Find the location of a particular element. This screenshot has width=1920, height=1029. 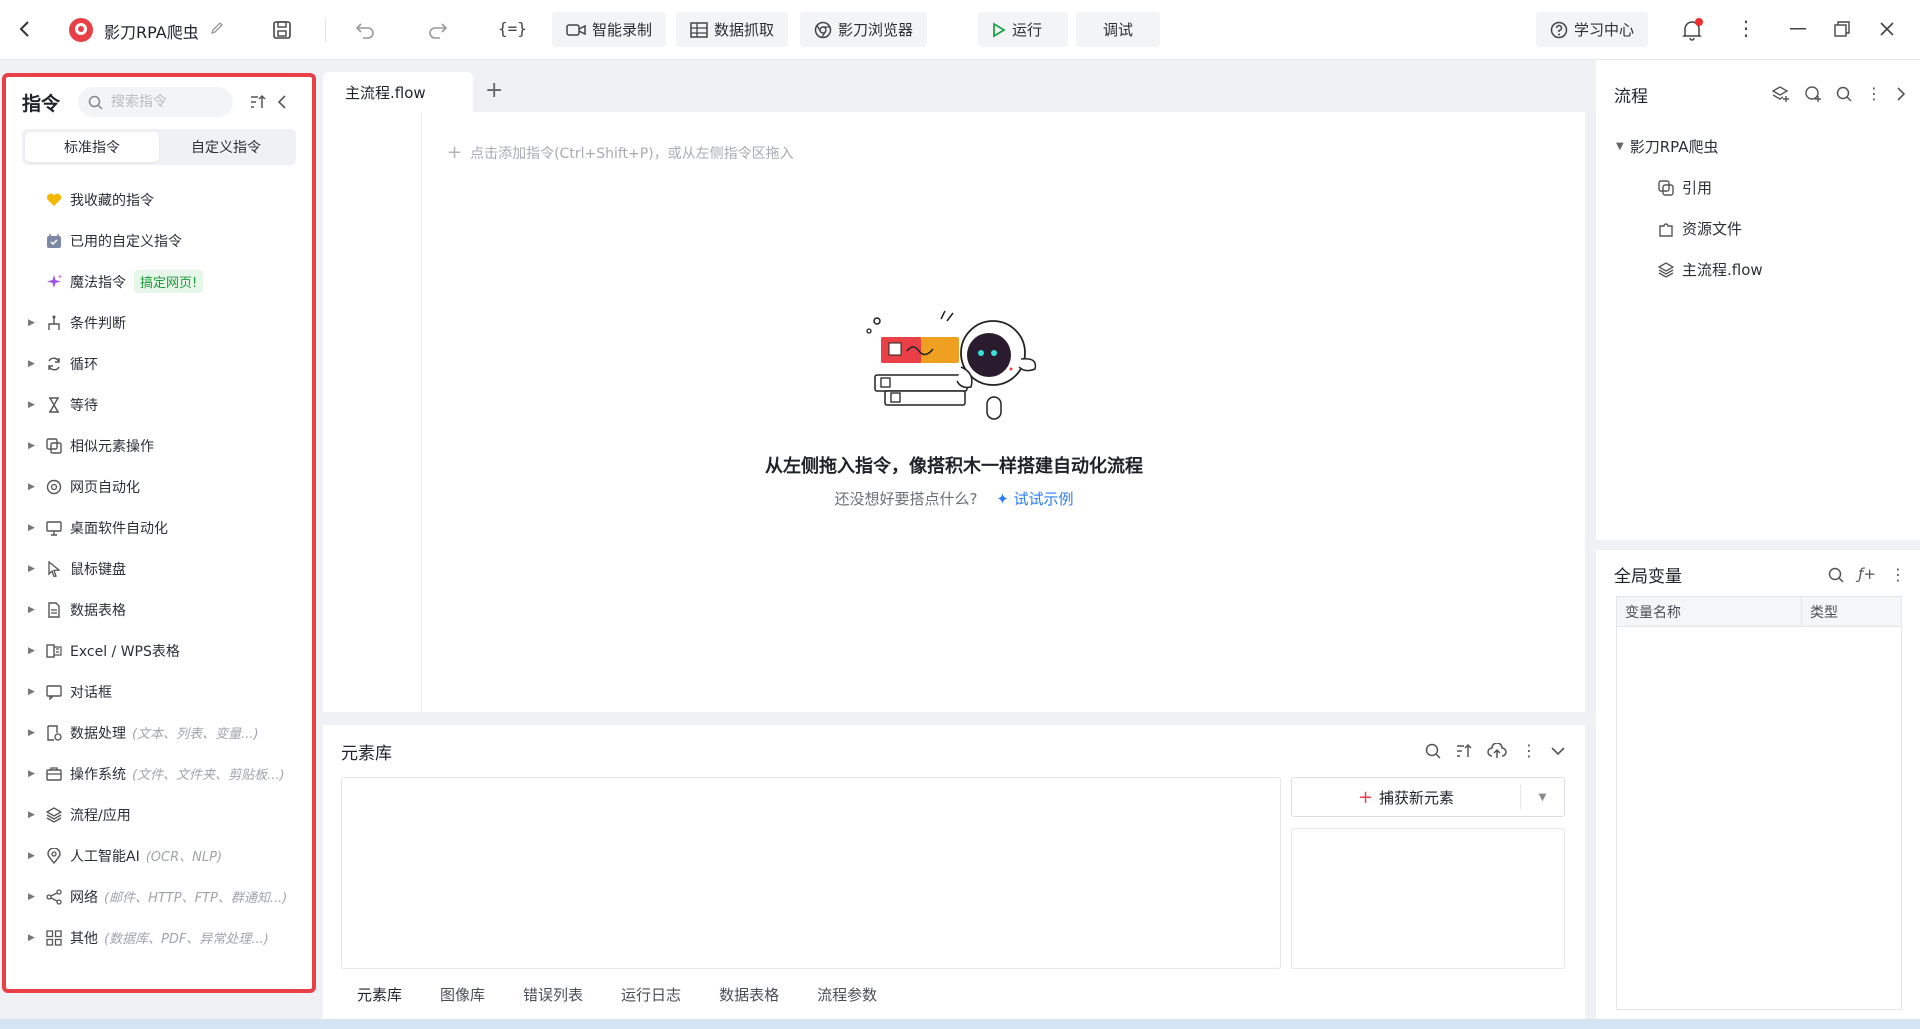

back-icon is located at coordinates (25, 29).